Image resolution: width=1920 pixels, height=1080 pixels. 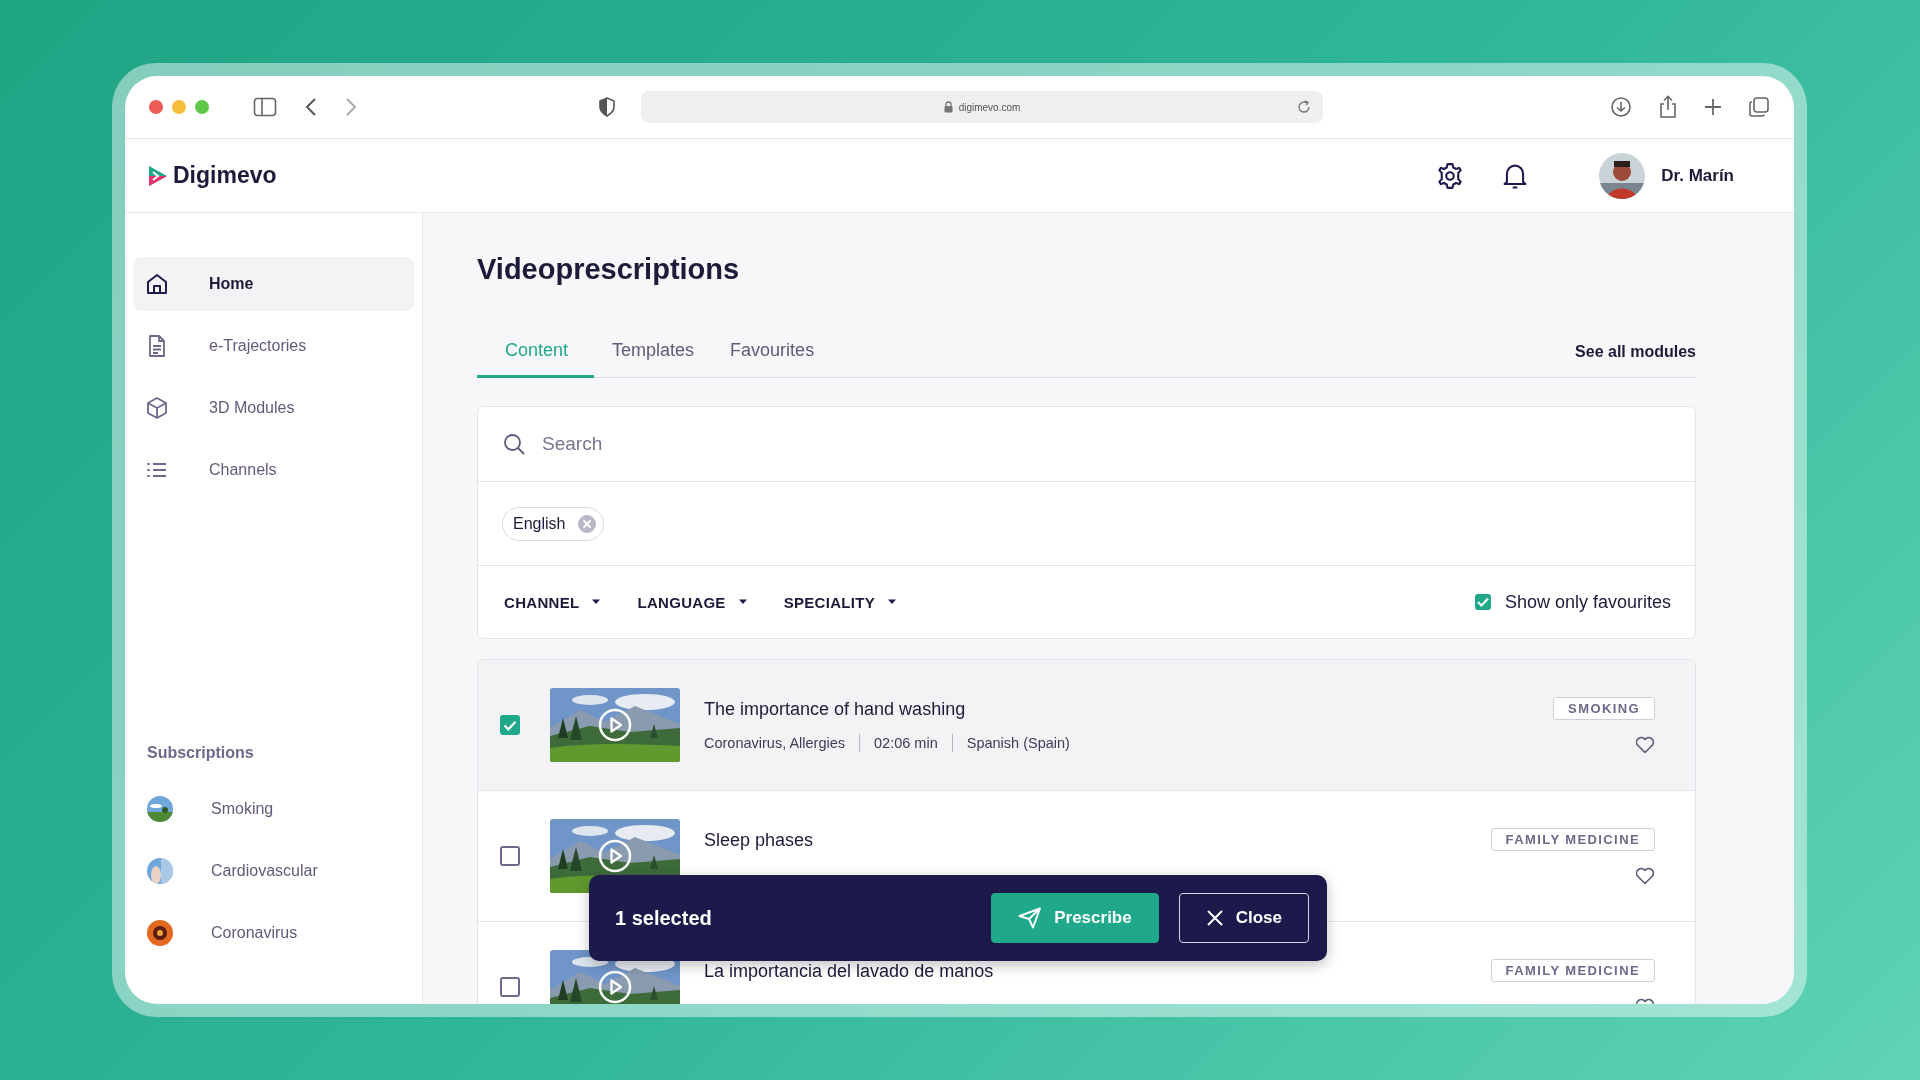 What do you see at coordinates (1106, 444) in the screenshot?
I see `search-field: Search` at bounding box center [1106, 444].